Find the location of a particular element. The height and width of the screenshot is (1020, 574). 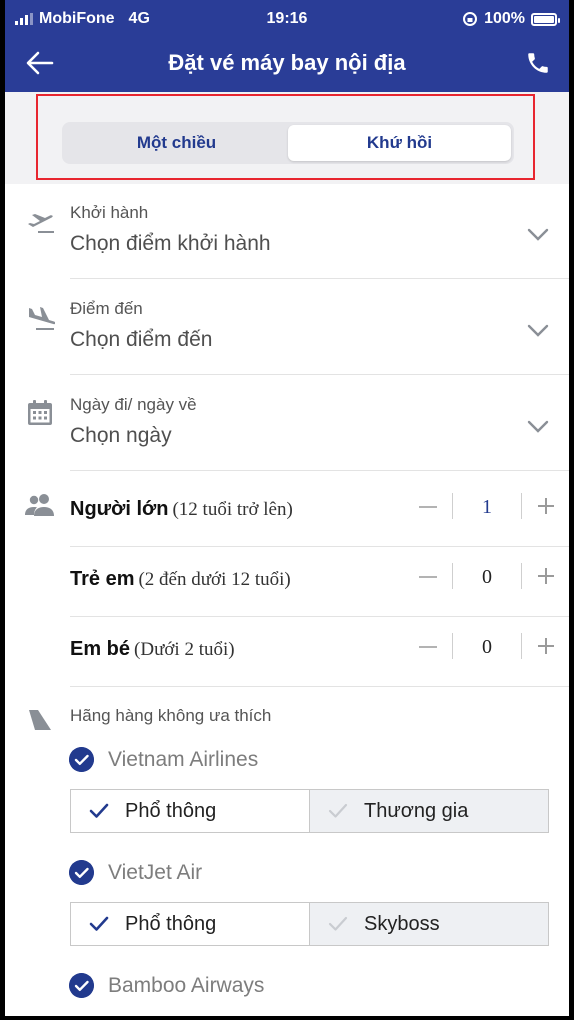

departure-label: Khởi hành is located at coordinates (109, 212).